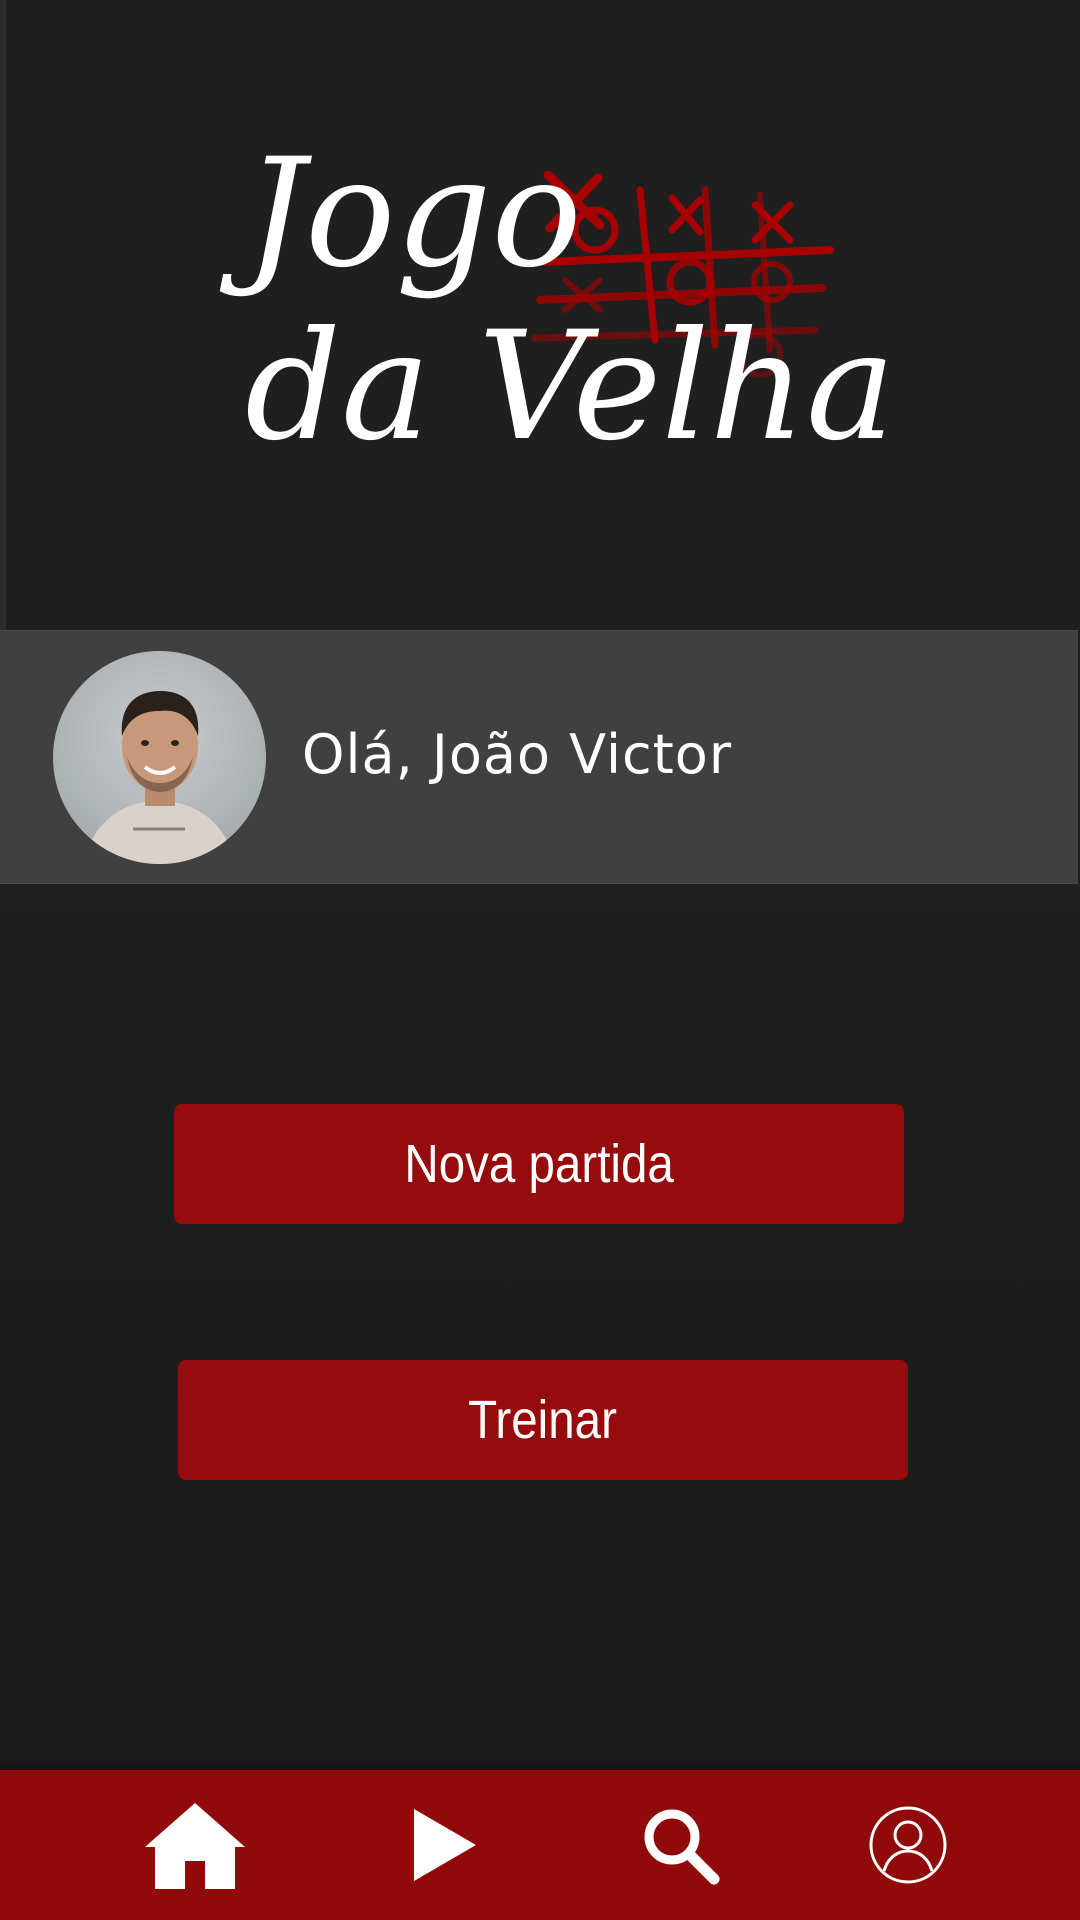 This screenshot has width=1080, height=1920. What do you see at coordinates (400, 214) in the screenshot?
I see `logo-line-1: Jogo` at bounding box center [400, 214].